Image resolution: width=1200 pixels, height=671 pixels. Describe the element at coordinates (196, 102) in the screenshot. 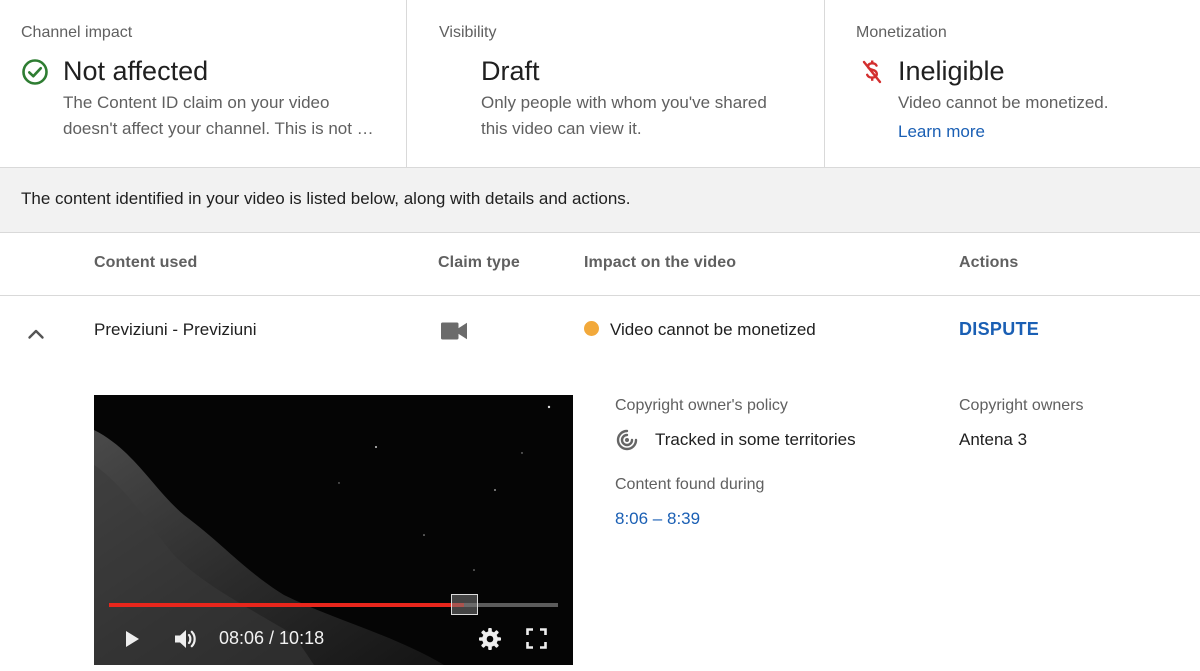

I see `channel-impact-description-line: The Content ID claim on your video` at that location.